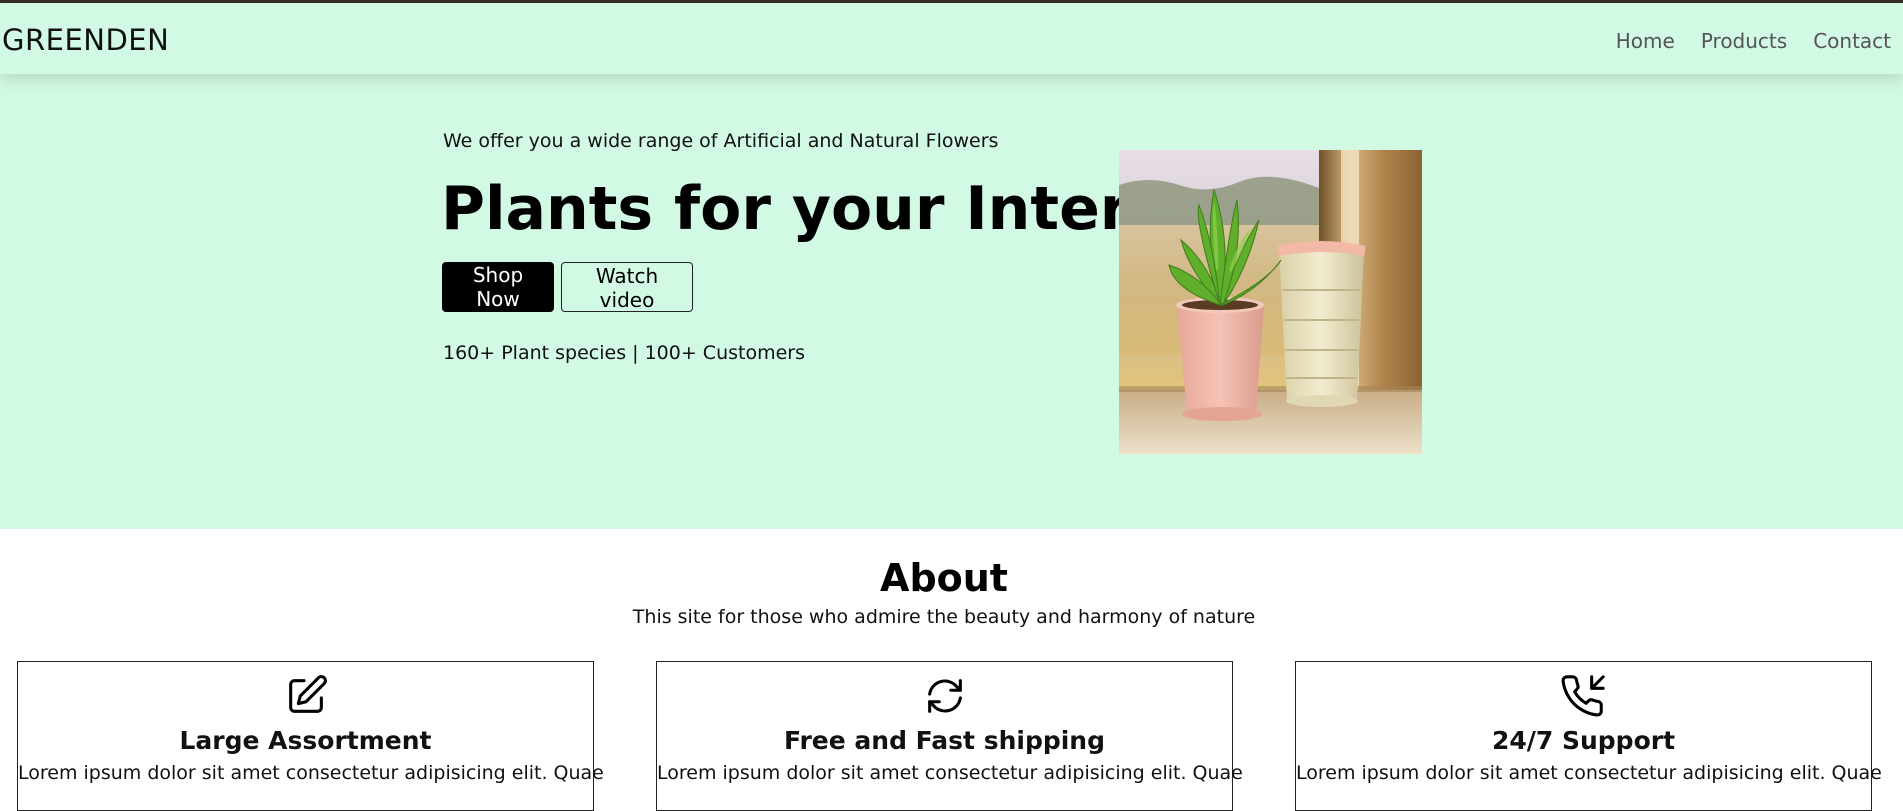 The image size is (1903, 811). I want to click on main-nav: Home Products Contact, so click(1753, 41).